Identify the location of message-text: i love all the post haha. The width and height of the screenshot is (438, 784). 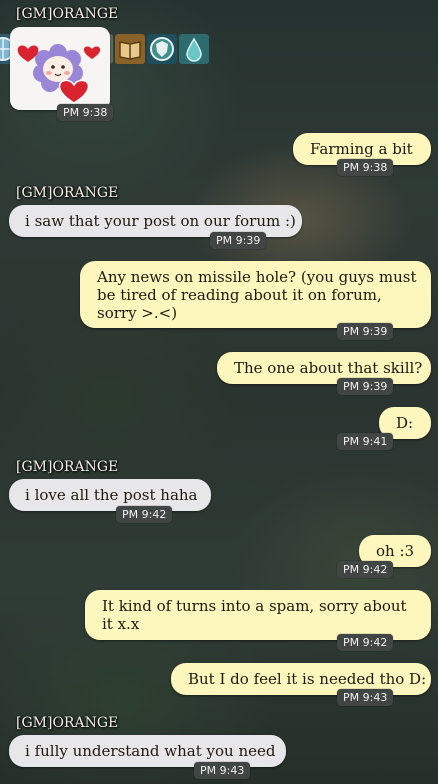
(111, 495).